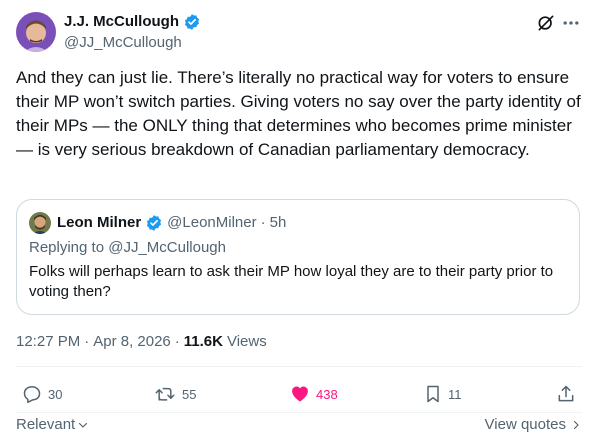 This screenshot has width=598, height=448. What do you see at coordinates (525, 424) in the screenshot?
I see `view-quotes-label: View quotes` at bounding box center [525, 424].